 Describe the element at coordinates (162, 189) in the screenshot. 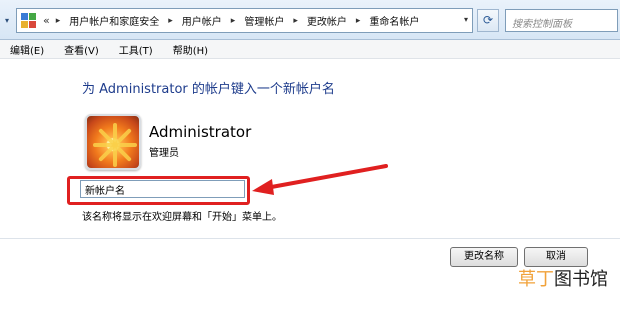

I see `new-account-name-input` at that location.